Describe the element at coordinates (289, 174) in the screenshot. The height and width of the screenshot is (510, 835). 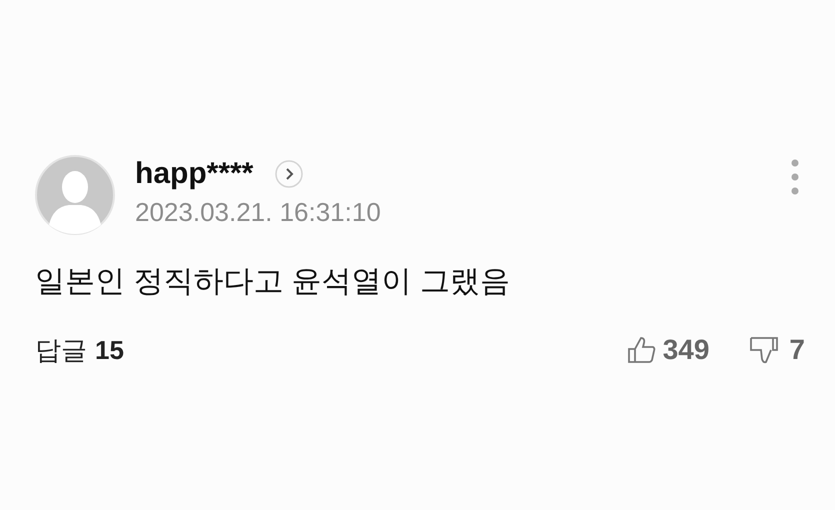
I see `chevron-right-icon` at that location.